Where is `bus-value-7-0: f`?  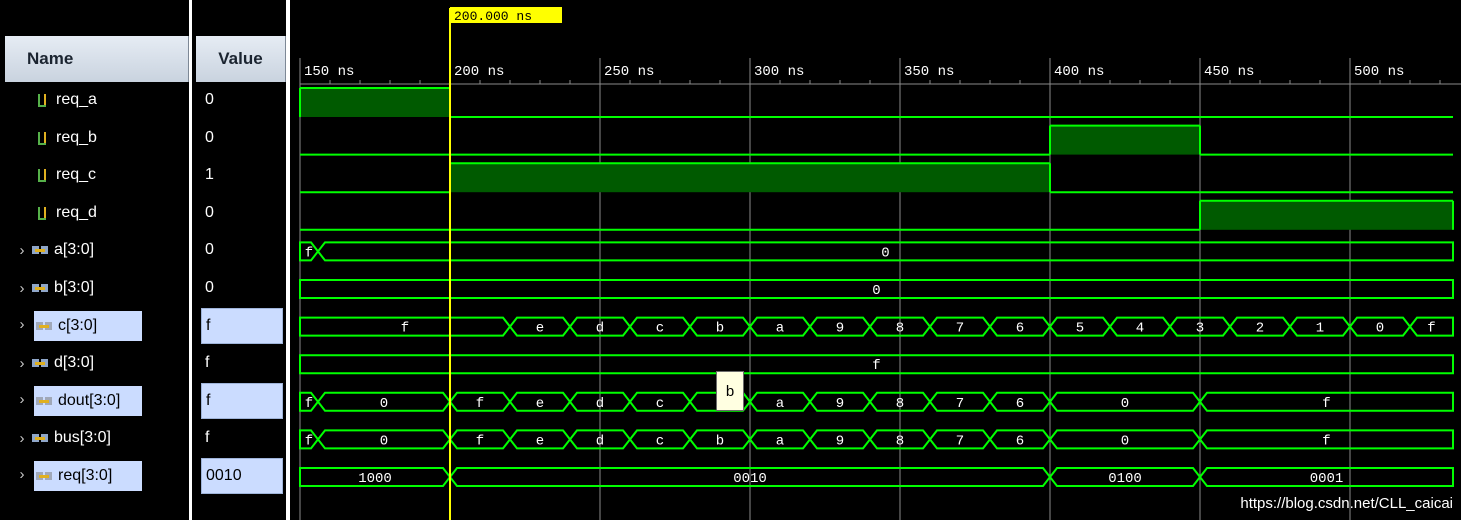 bus-value-7-0: f is located at coordinates (876, 366).